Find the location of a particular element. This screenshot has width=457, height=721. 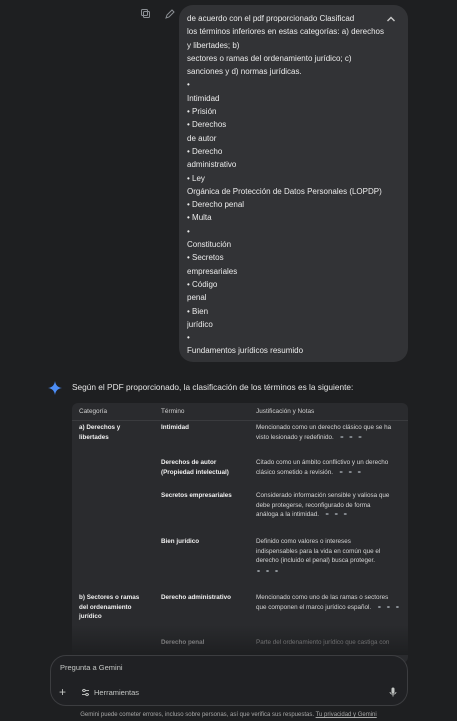

tools-button: Herramientas is located at coordinates (110, 692).